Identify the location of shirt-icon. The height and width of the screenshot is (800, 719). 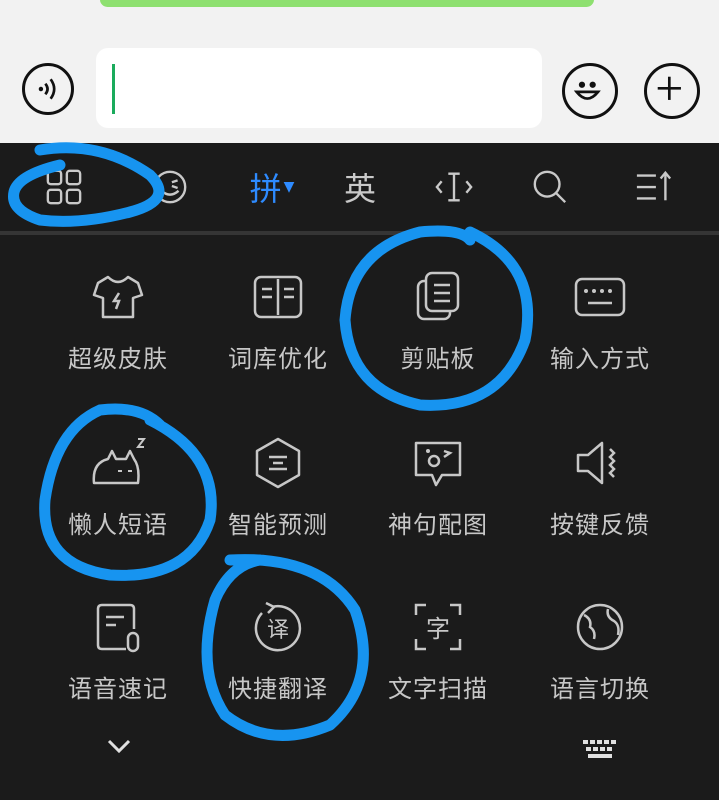
(118, 297).